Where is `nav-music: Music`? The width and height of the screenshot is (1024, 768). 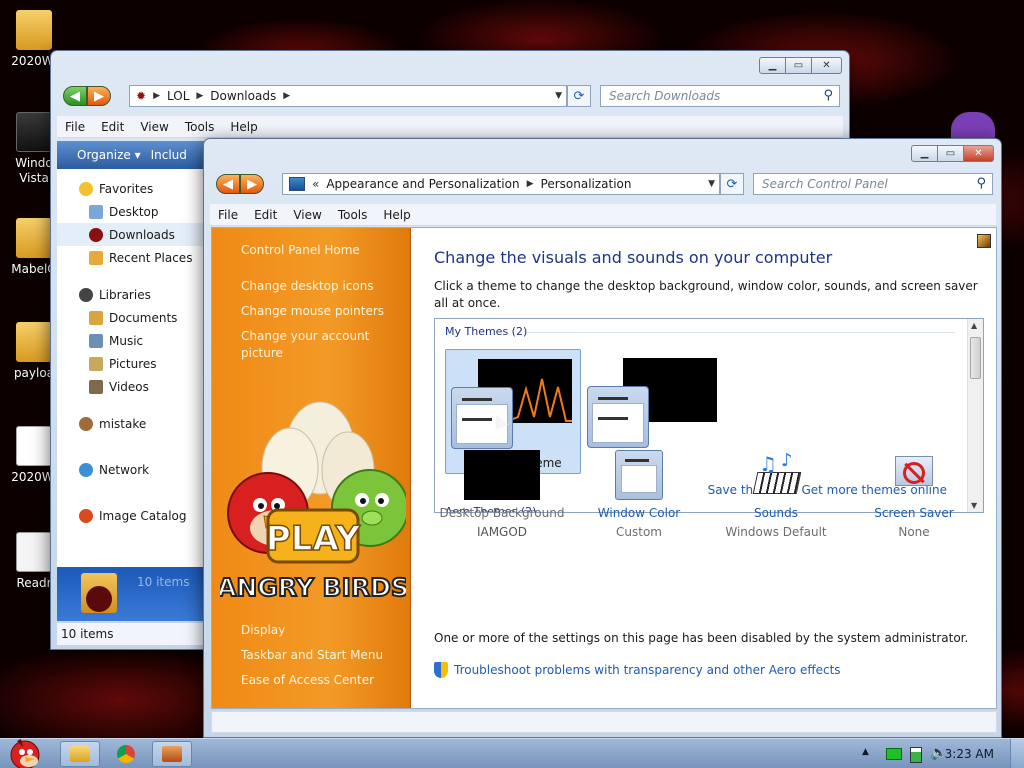
nav-music: Music is located at coordinates (133, 340).